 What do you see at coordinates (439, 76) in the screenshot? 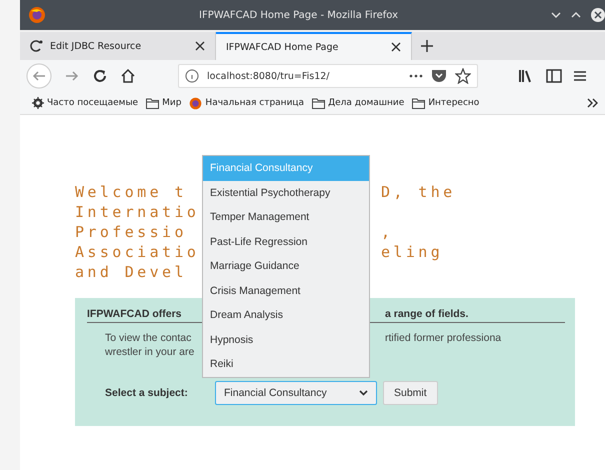
I see `pocket-icon` at bounding box center [439, 76].